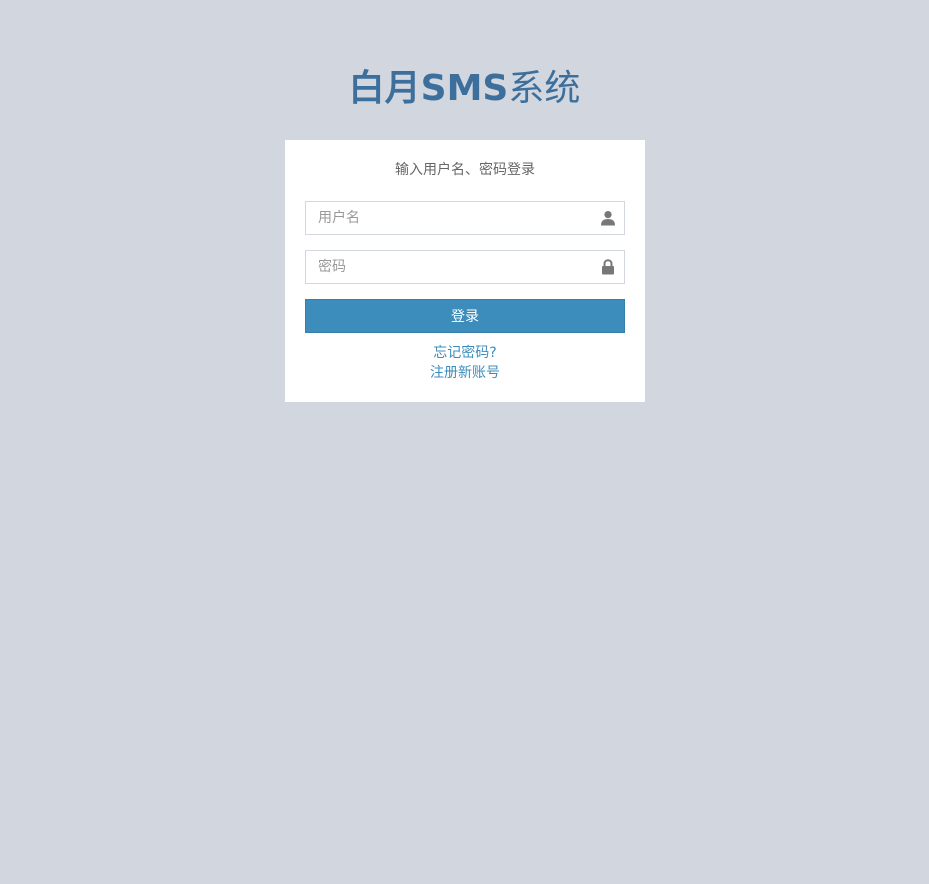  Describe the element at coordinates (465, 353) in the screenshot. I see `forgot-password-link: 忘记密码?` at that location.